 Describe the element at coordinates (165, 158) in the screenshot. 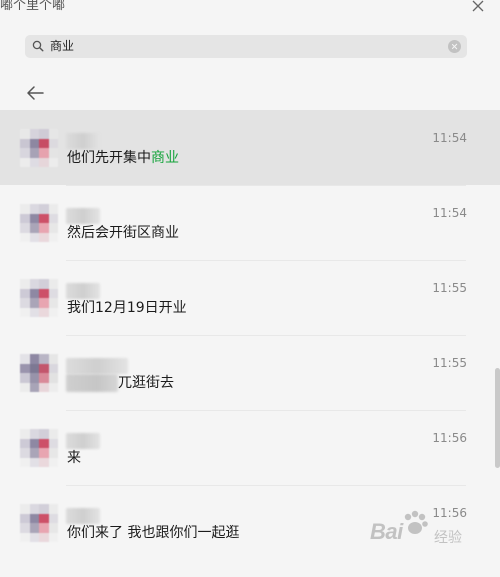

I see `search-highlight: 商业` at that location.